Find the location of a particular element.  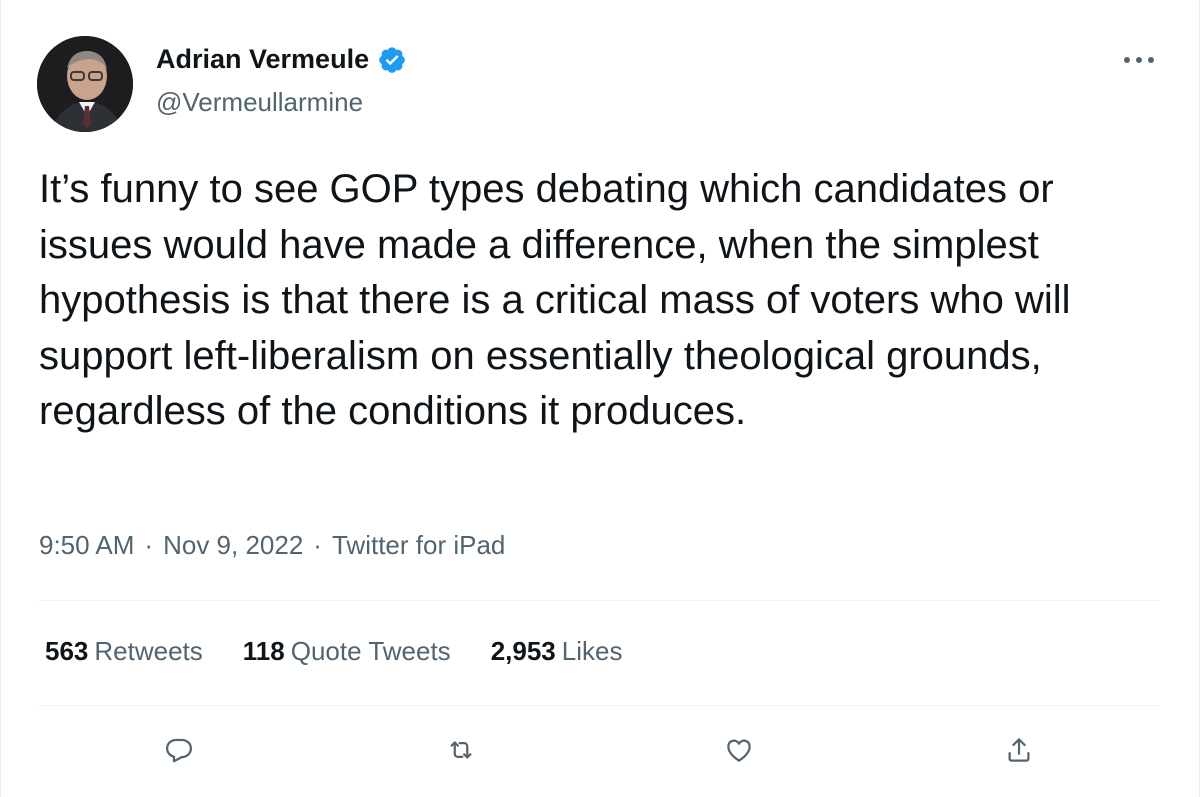

avatar-photo is located at coordinates (85, 84).